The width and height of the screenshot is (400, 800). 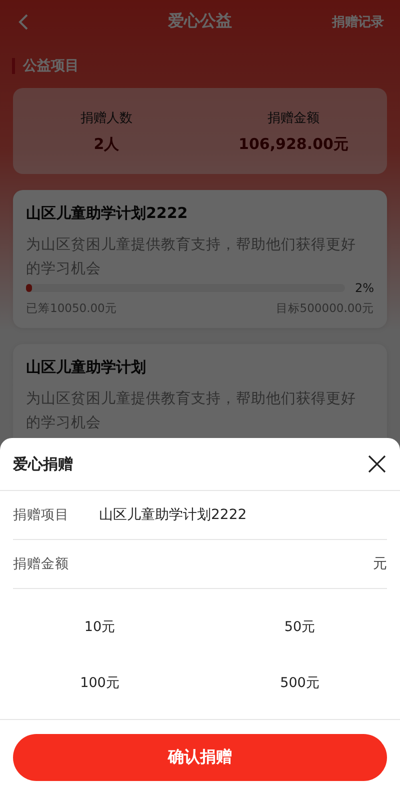 I want to click on amount-option: 50元, so click(x=300, y=627).